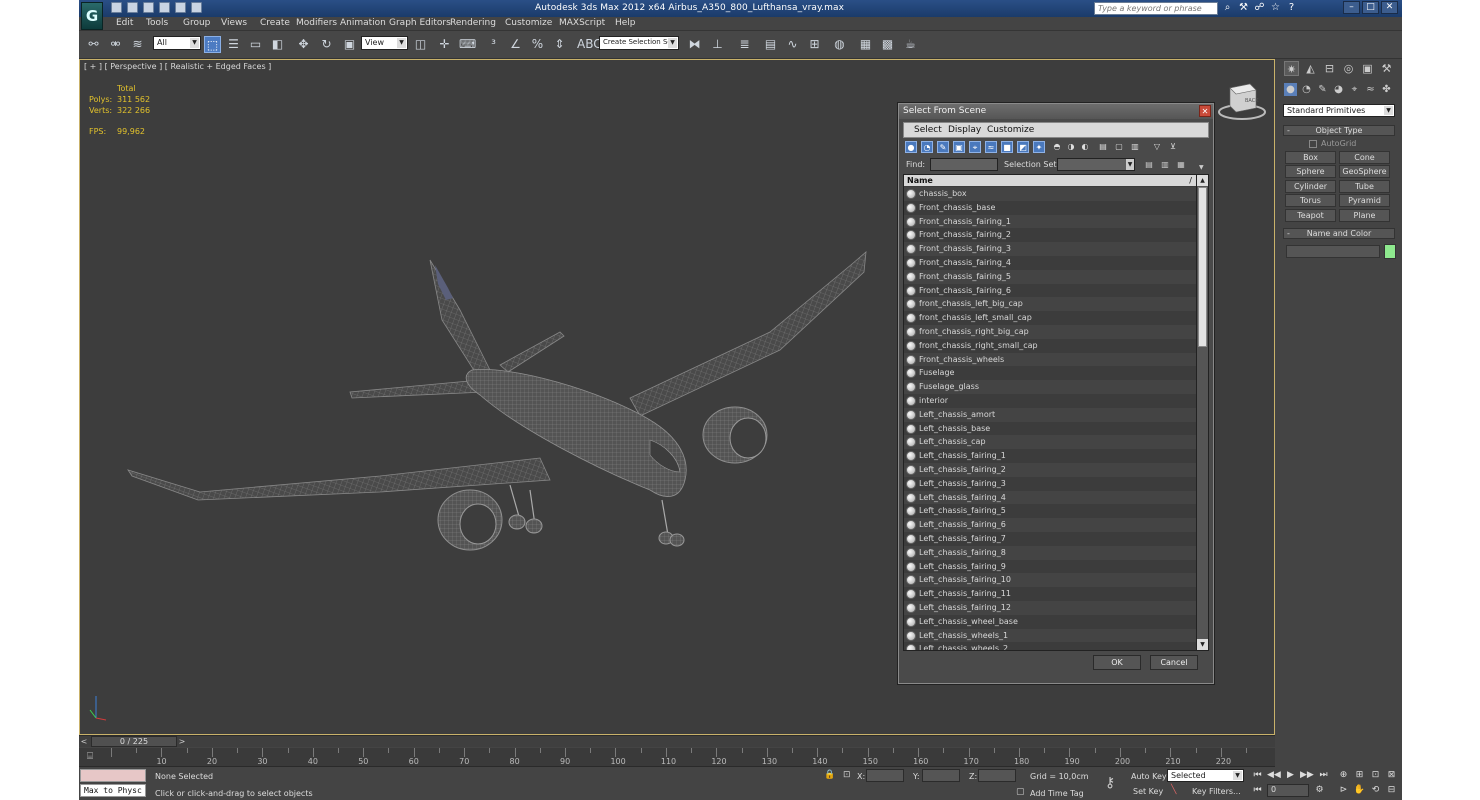 The height and width of the screenshot is (800, 1480). I want to click on time-configuration-icon: ⚙, so click(1319, 790).